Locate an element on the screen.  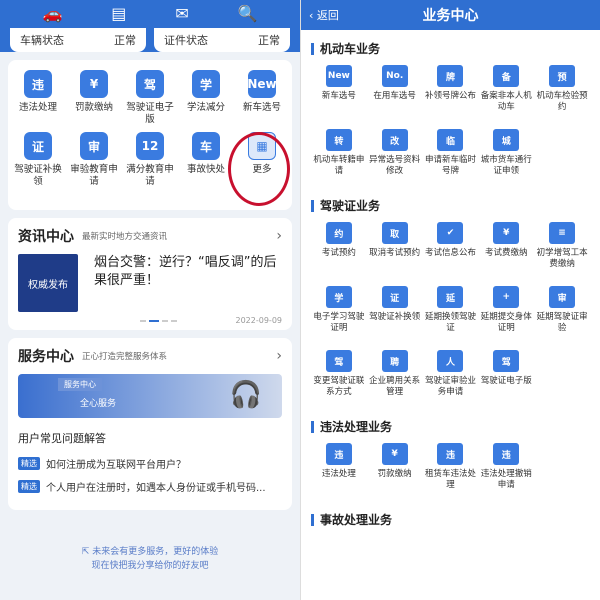
service-label: 考试预约 is located at coordinates (338, 253).